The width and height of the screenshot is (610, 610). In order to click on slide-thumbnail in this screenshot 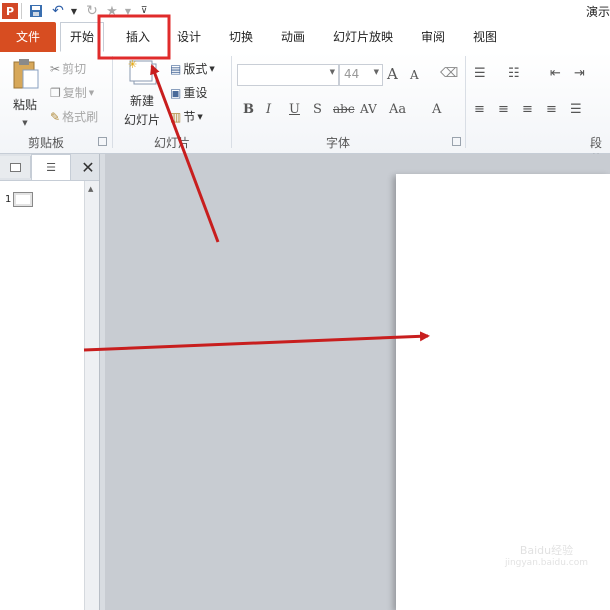, I will do `click(23, 199)`.